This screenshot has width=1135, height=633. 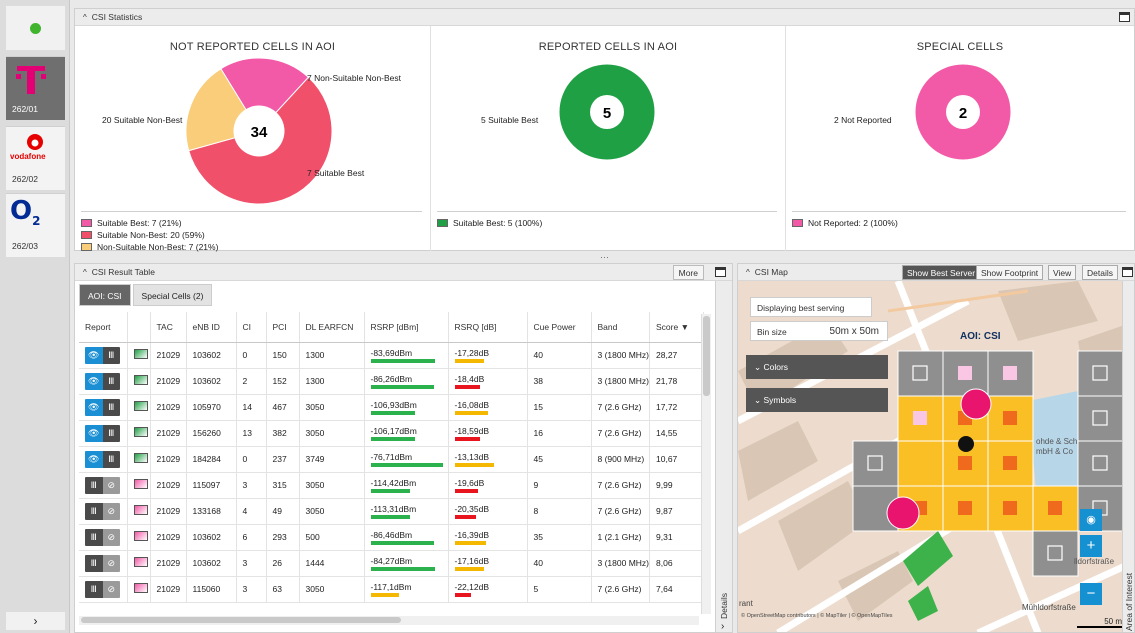 What do you see at coordinates (283, 327) in the screenshot?
I see `column-header: PCI` at bounding box center [283, 327].